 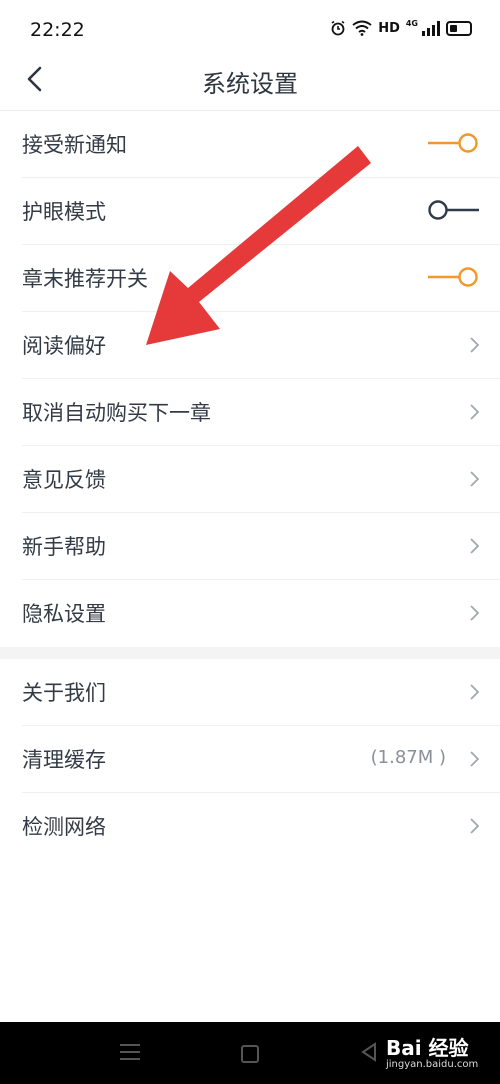 What do you see at coordinates (261, 613) in the screenshot?
I see `setting-row-privacy: 隐私设置` at bounding box center [261, 613].